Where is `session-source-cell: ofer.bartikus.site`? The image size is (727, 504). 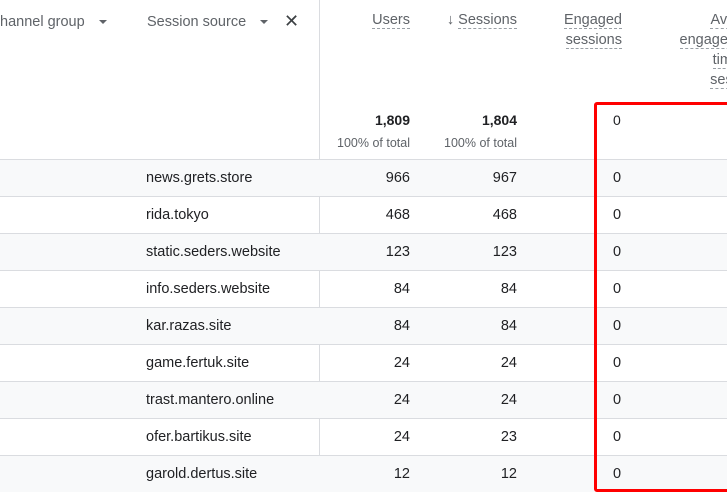
session-source-cell: ofer.bartikus.site is located at coordinates (199, 437).